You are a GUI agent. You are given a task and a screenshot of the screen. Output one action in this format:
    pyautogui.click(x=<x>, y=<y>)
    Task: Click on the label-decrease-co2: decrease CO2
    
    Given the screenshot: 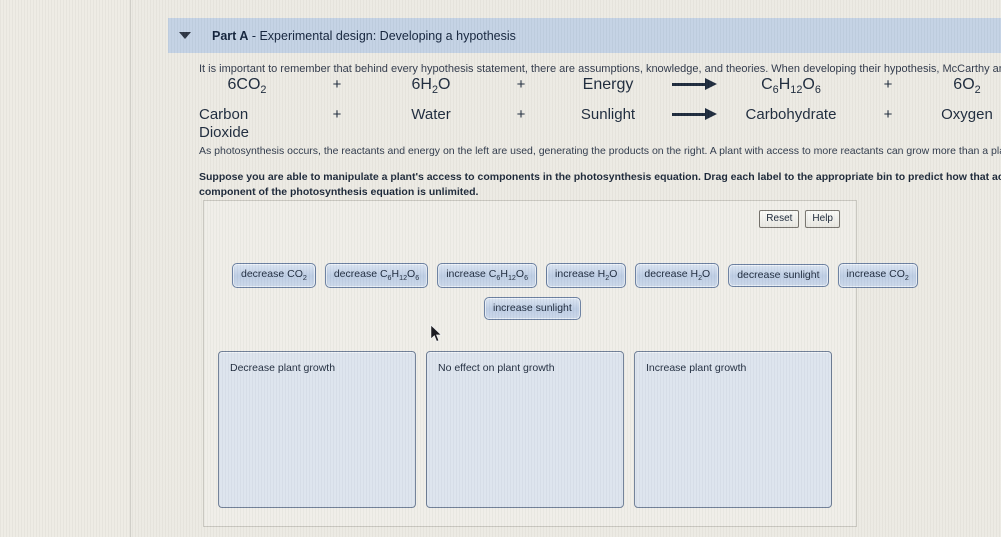 What is the action you would take?
    pyautogui.click(x=274, y=276)
    